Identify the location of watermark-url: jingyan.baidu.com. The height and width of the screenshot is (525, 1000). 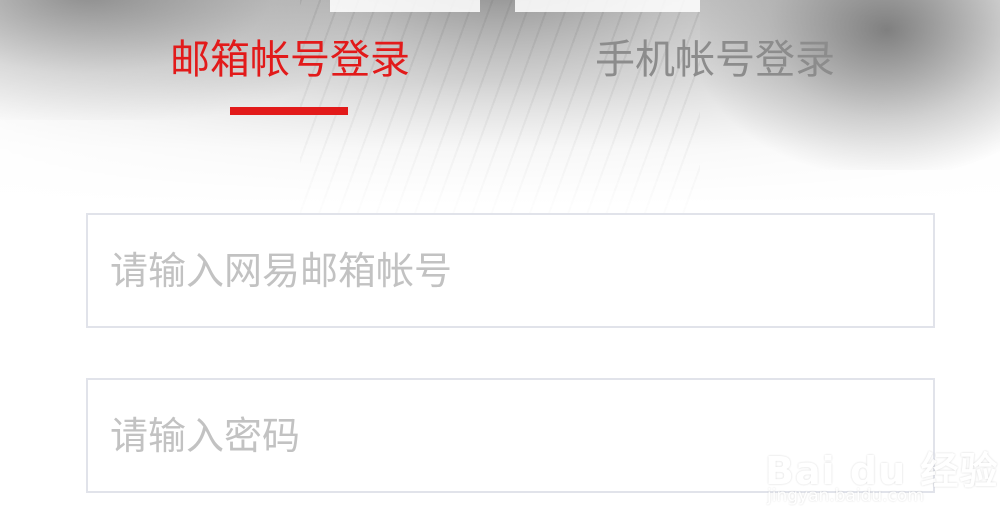
(845, 496).